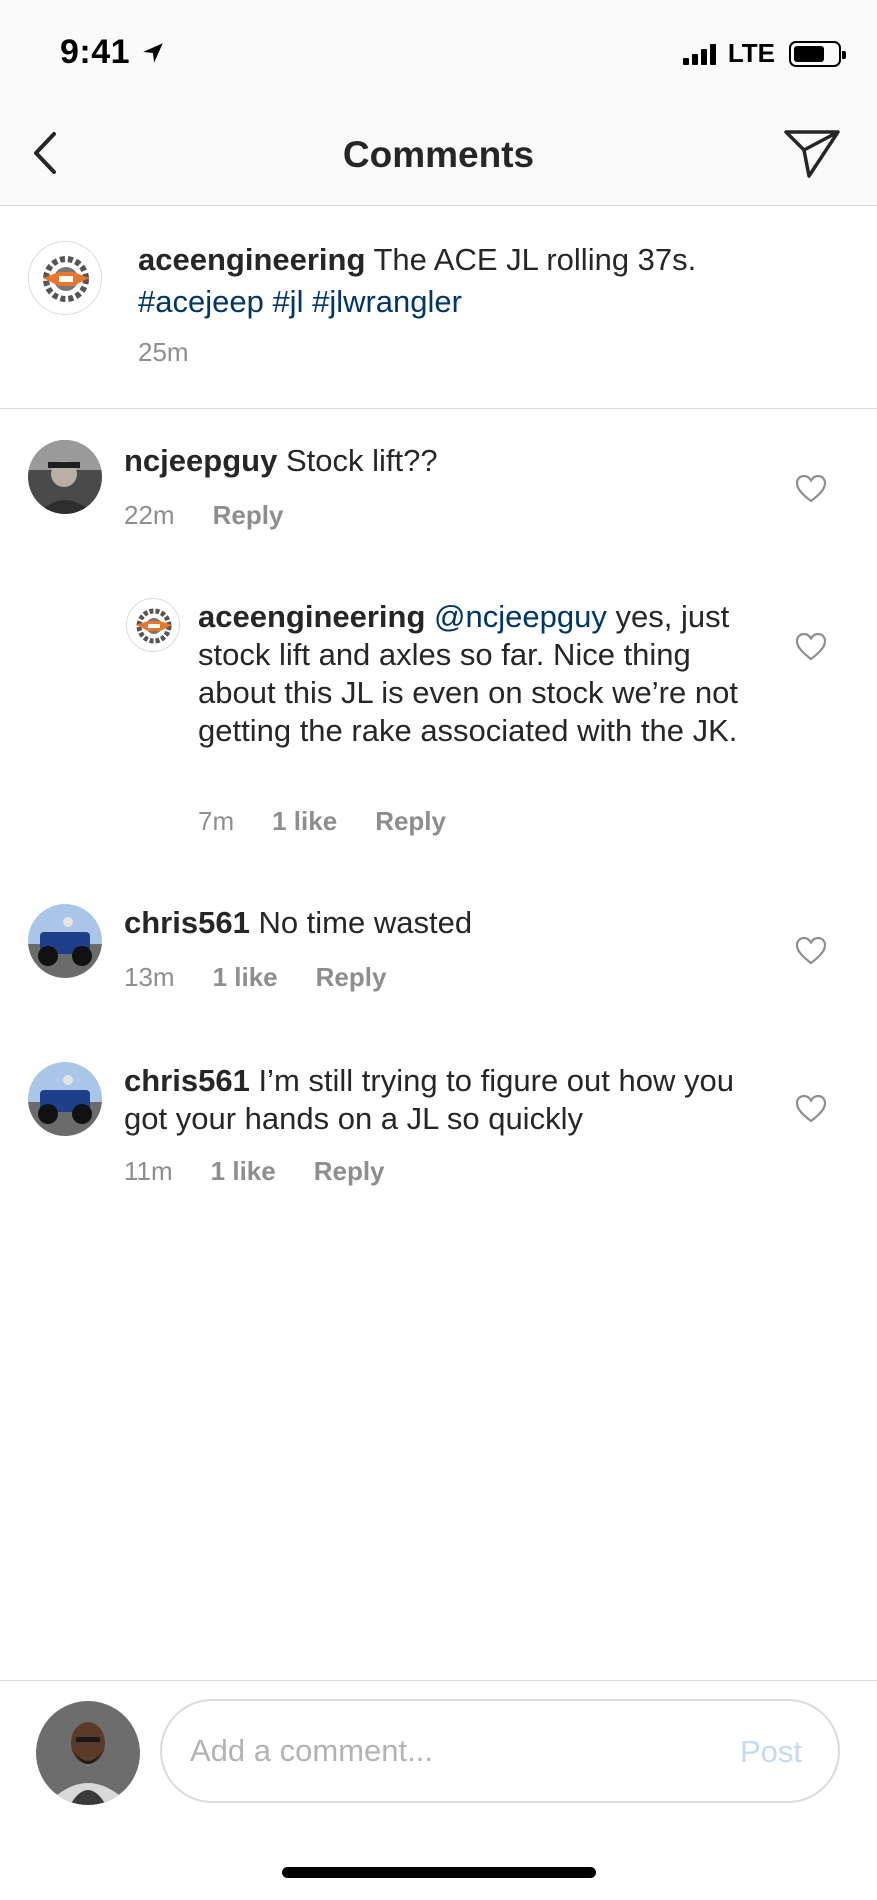 Image resolution: width=877 pixels, height=1900 pixels. What do you see at coordinates (439, 1872) in the screenshot?
I see `home-indicator` at bounding box center [439, 1872].